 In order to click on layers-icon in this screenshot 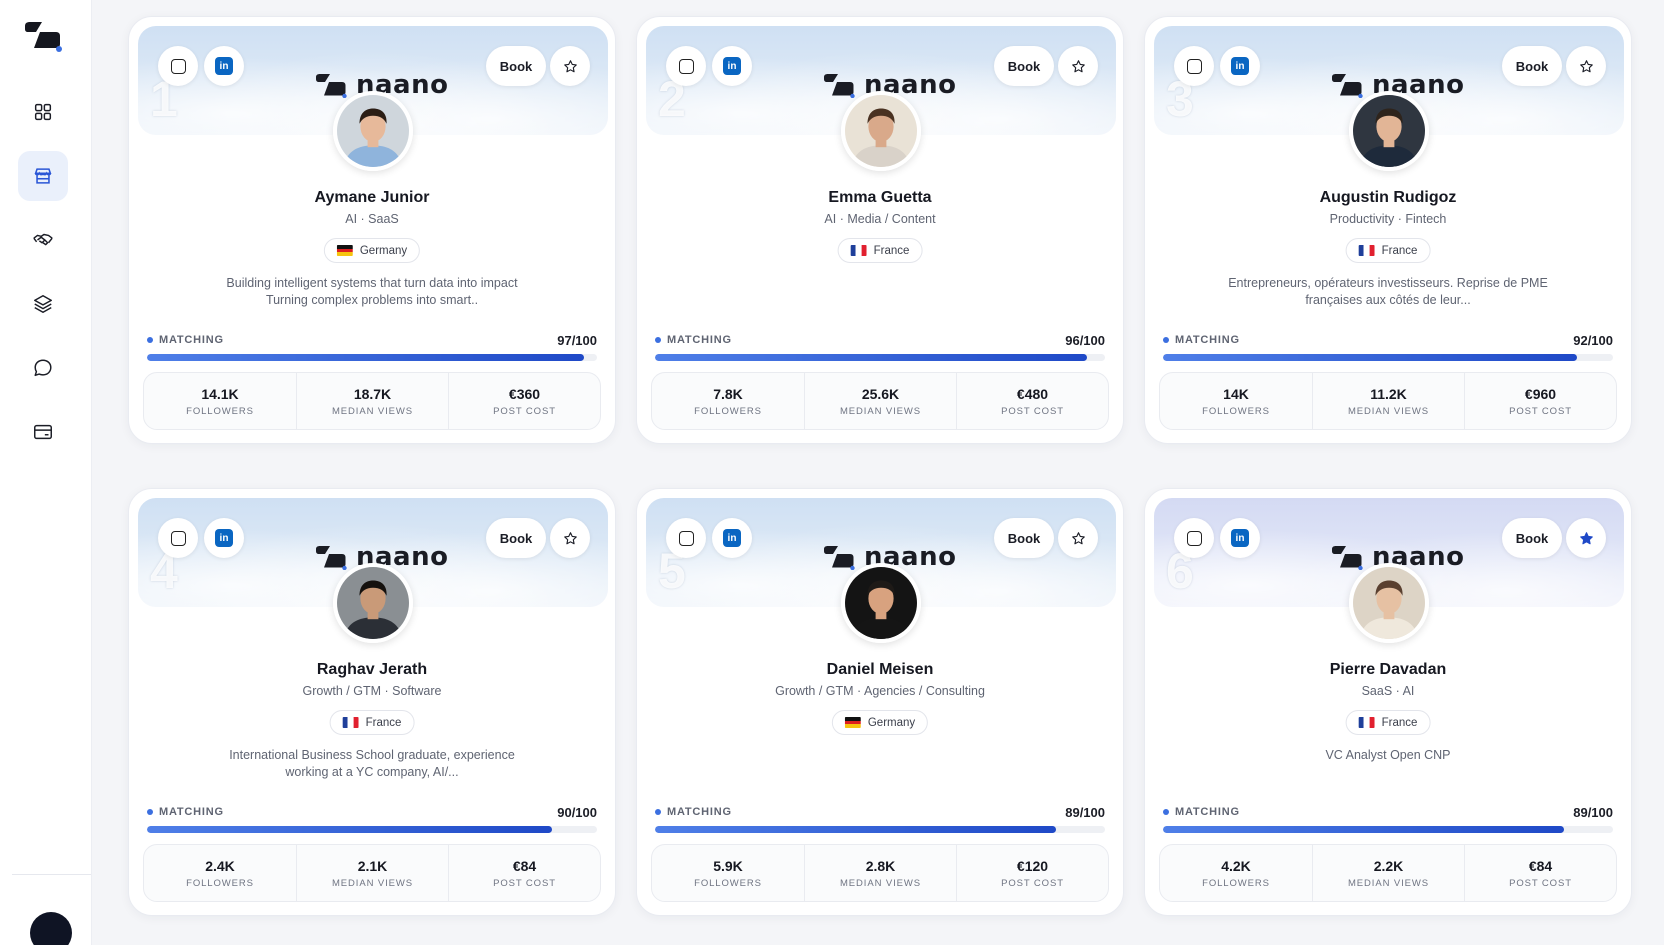, I will do `click(43, 304)`.